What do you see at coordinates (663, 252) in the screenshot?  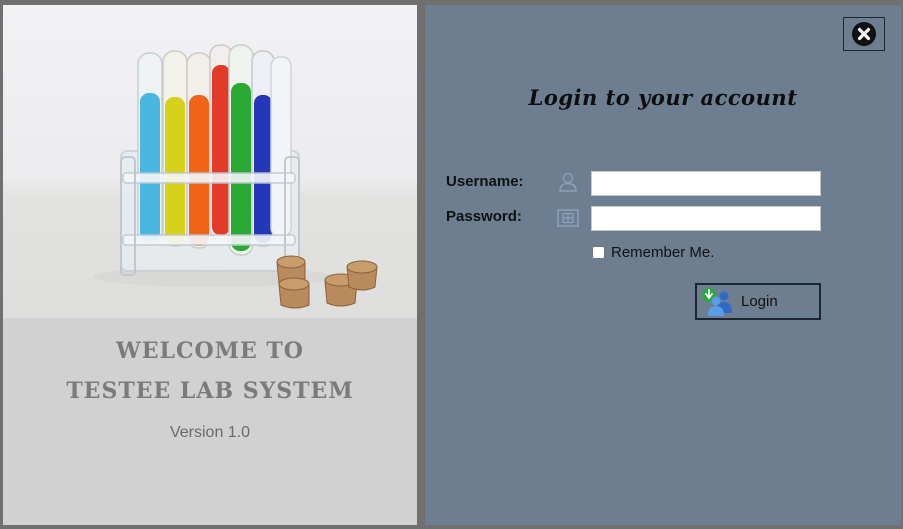 I see `remember-me-label: Remember Me.` at bounding box center [663, 252].